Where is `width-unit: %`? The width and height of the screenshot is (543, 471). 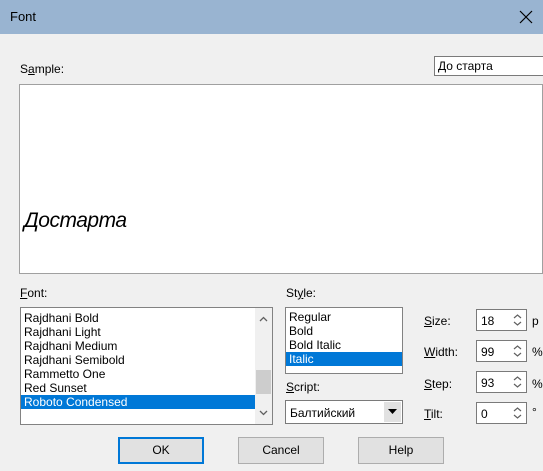
width-unit: % is located at coordinates (537, 352).